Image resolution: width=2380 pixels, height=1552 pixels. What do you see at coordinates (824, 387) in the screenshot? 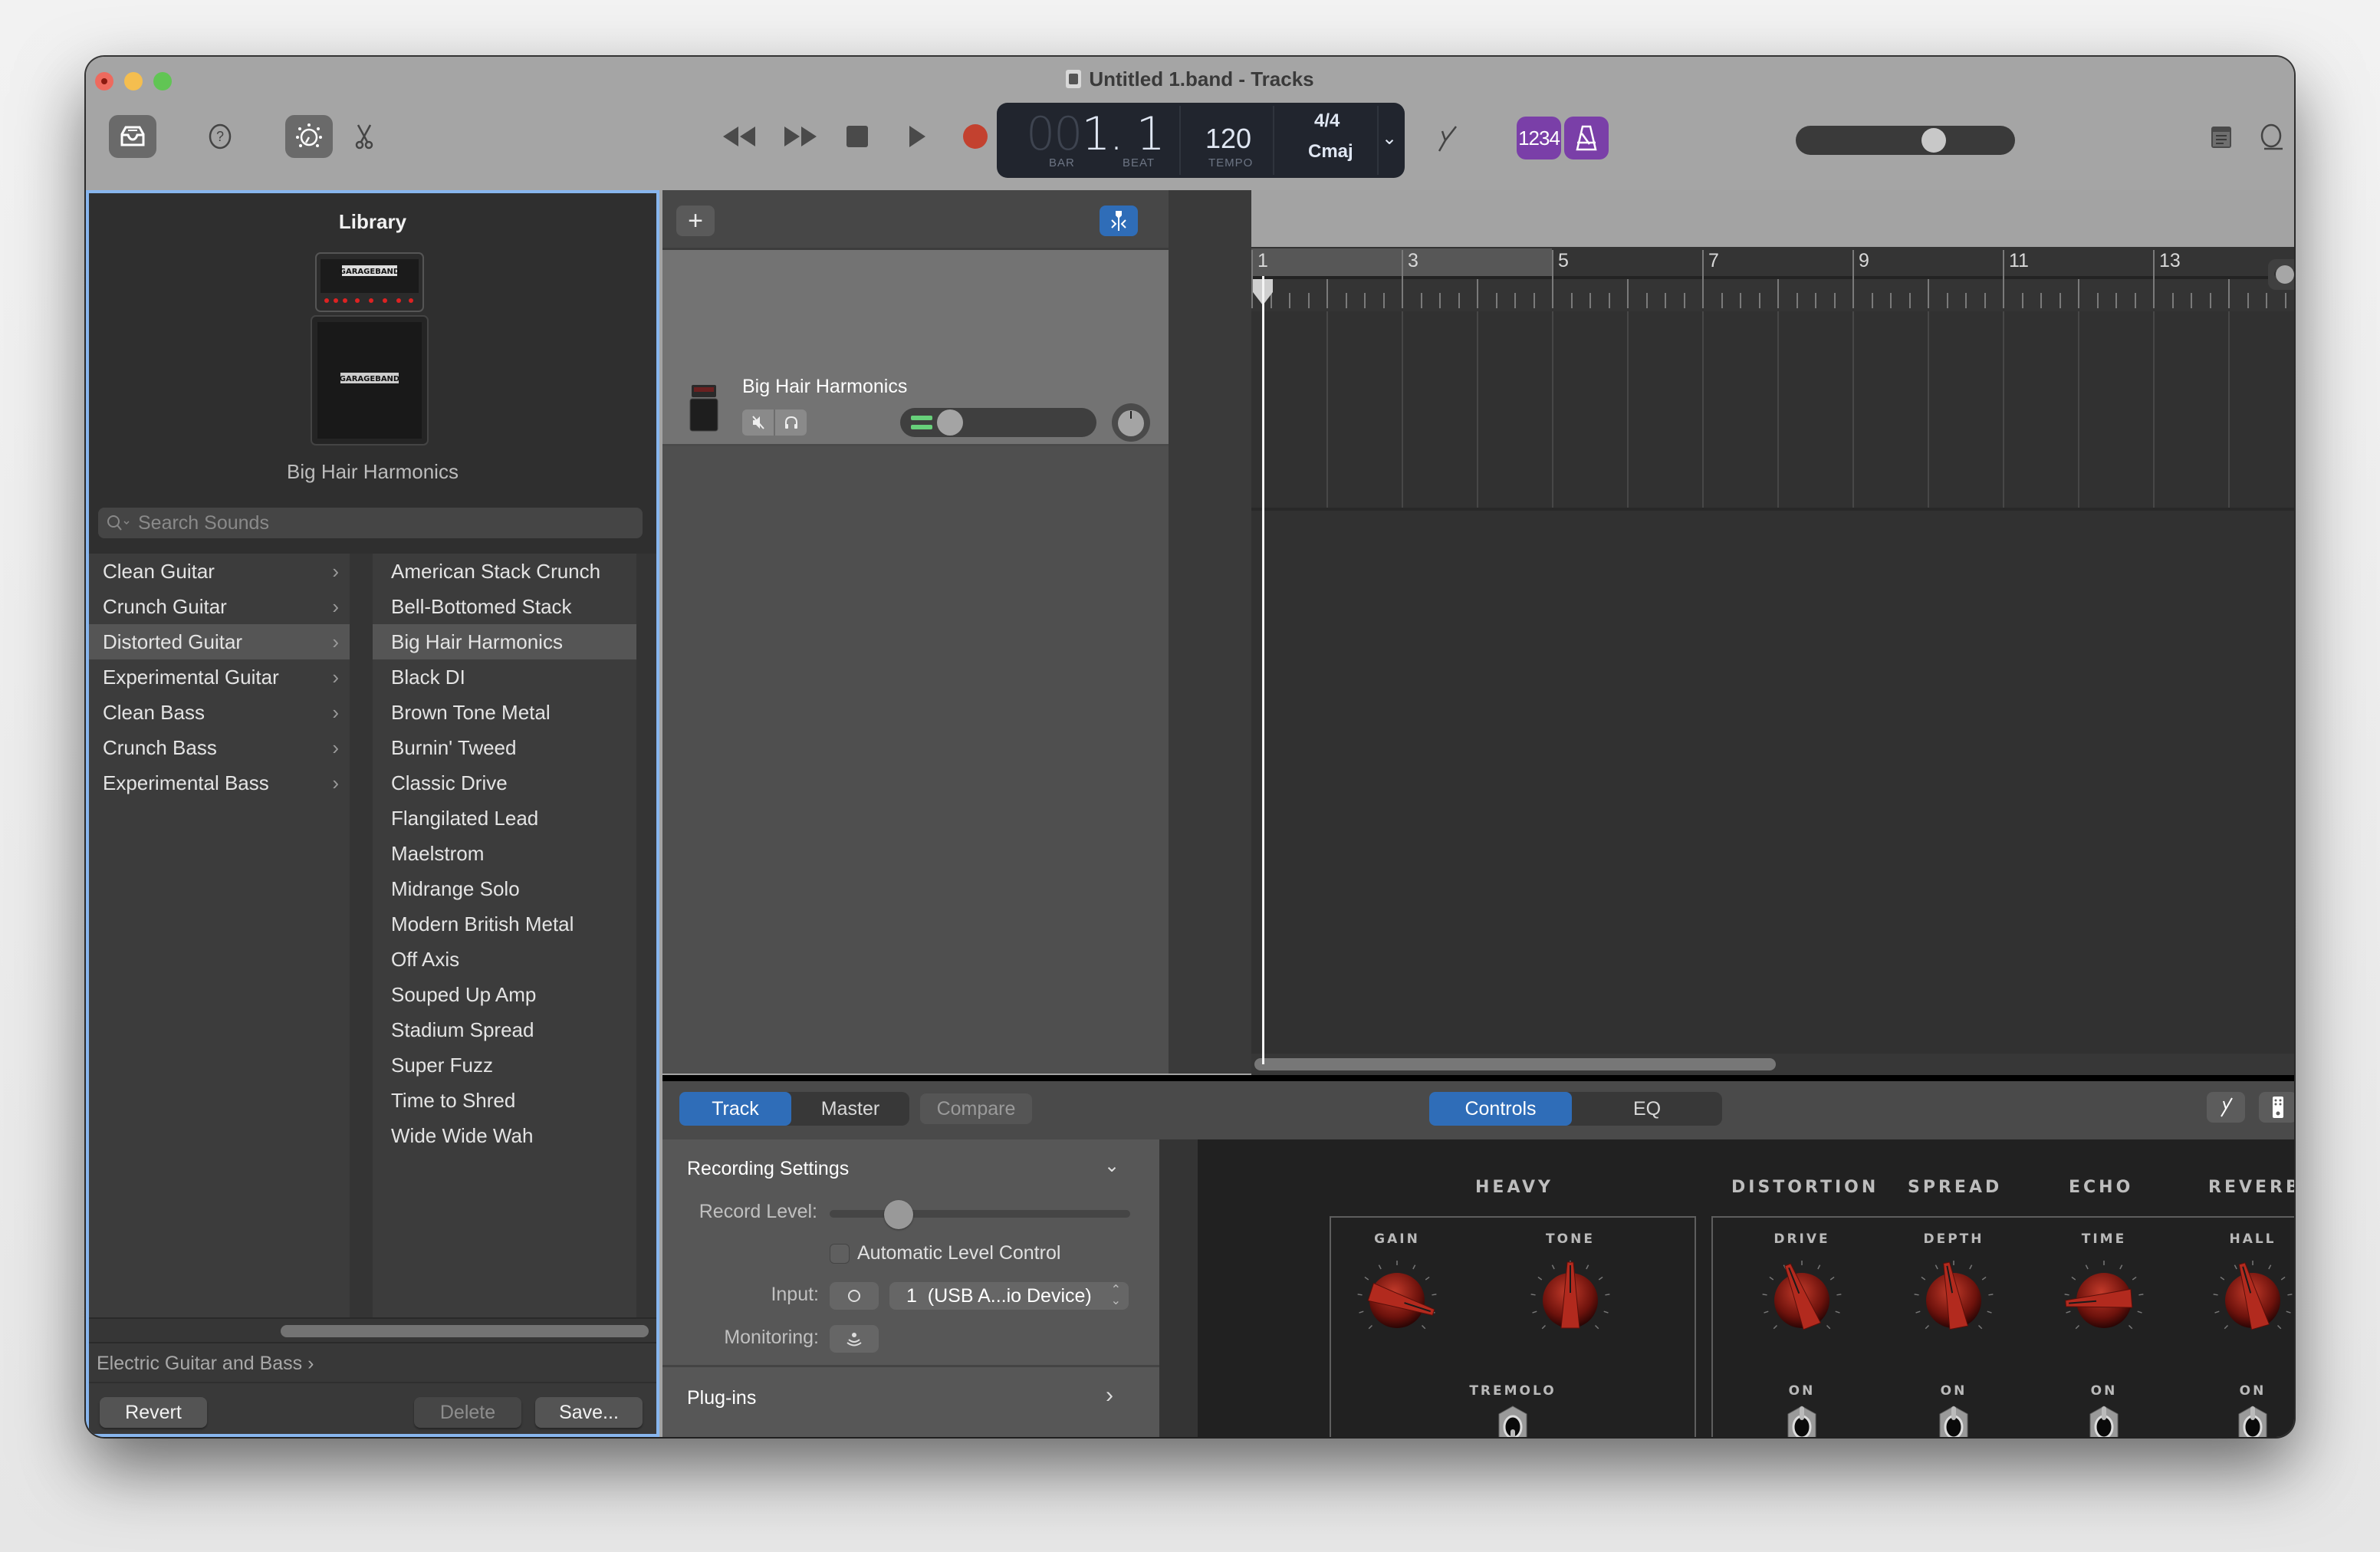
I see `track-name: Big Hair Harmonics` at bounding box center [824, 387].